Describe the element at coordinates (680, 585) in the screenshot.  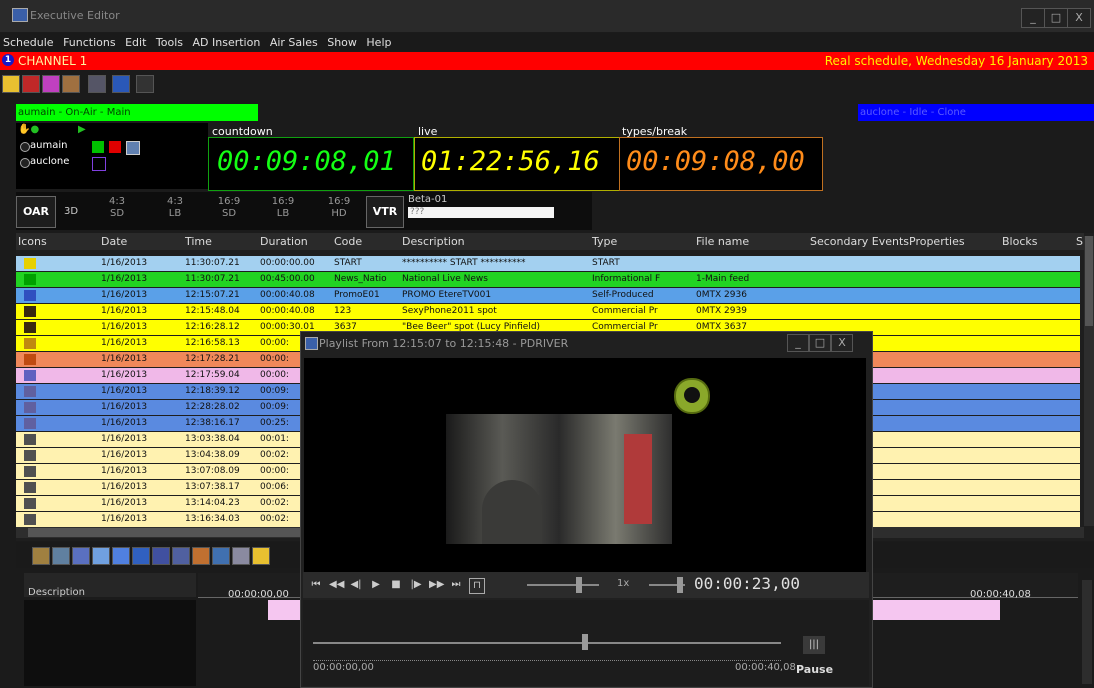
I see `speed-thumb` at that location.